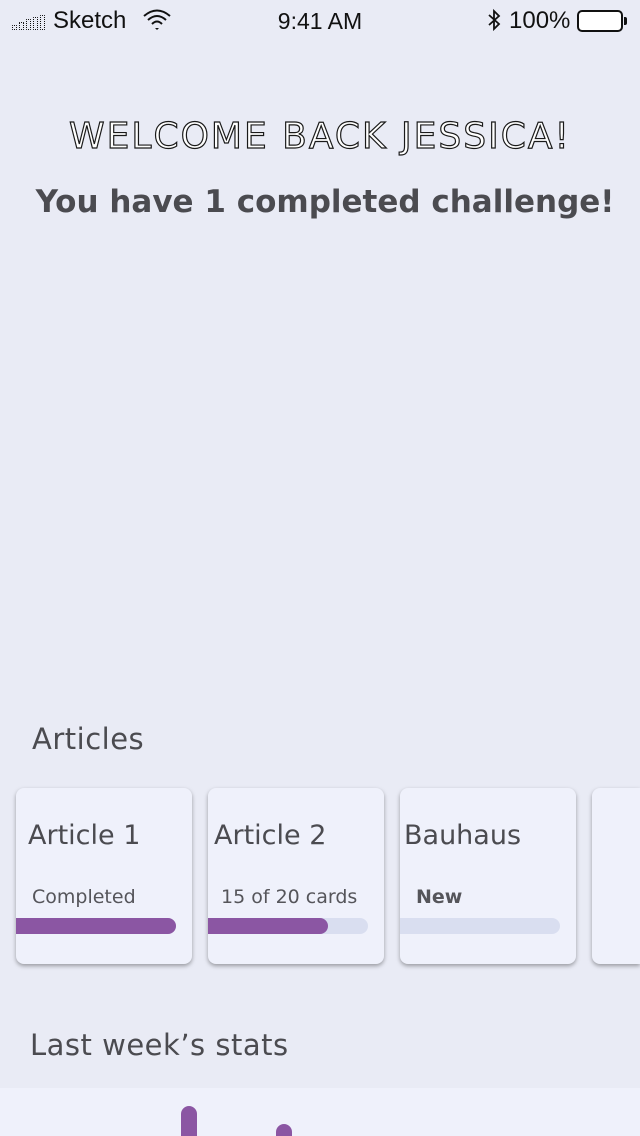  What do you see at coordinates (84, 835) in the screenshot?
I see `article-card-title: Article 1` at bounding box center [84, 835].